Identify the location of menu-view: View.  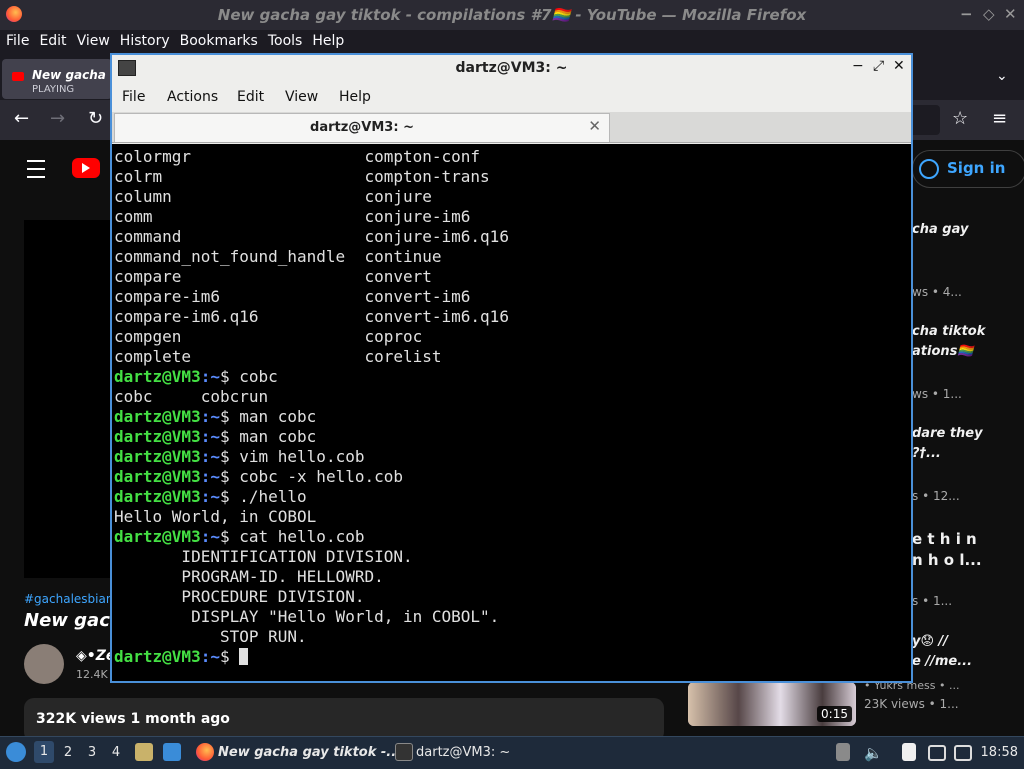
(93, 39).